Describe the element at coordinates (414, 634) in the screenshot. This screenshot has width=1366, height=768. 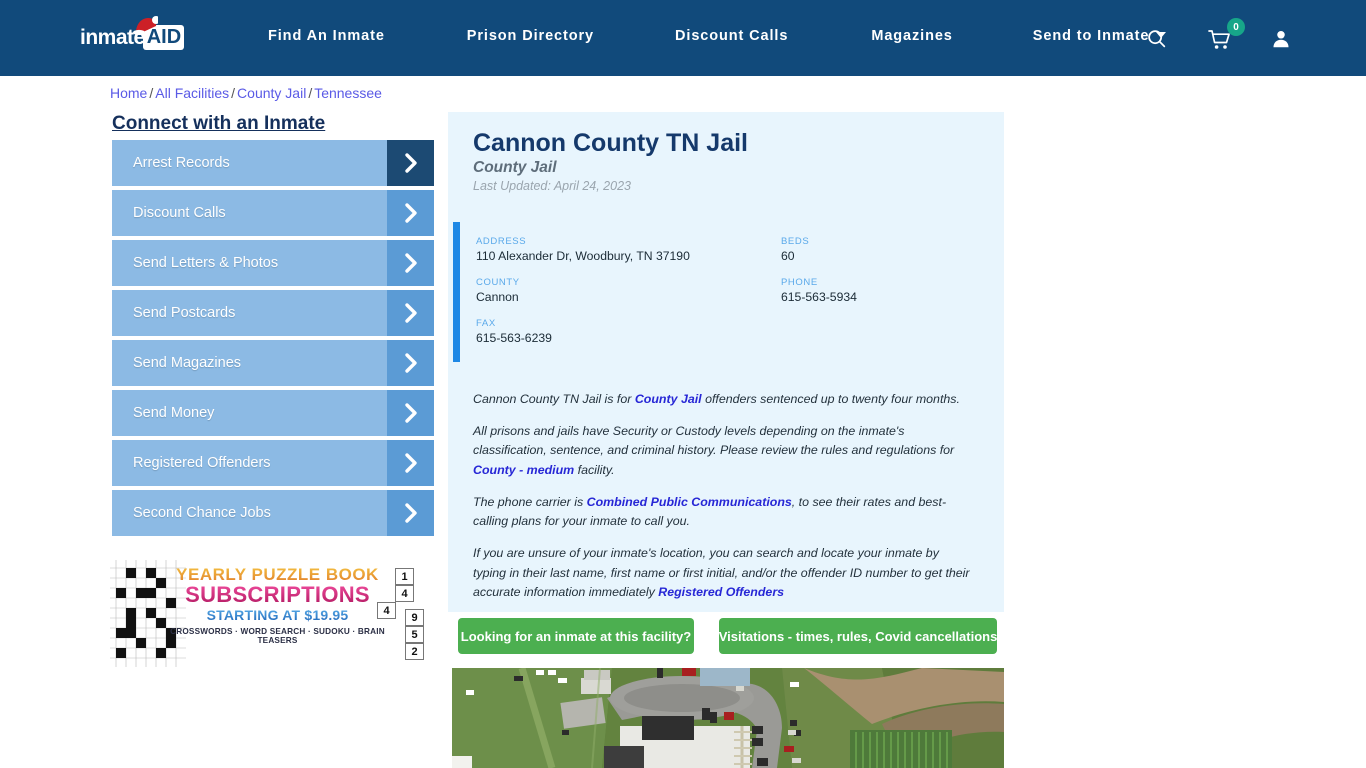
I see `sudoku-digit: 5` at that location.